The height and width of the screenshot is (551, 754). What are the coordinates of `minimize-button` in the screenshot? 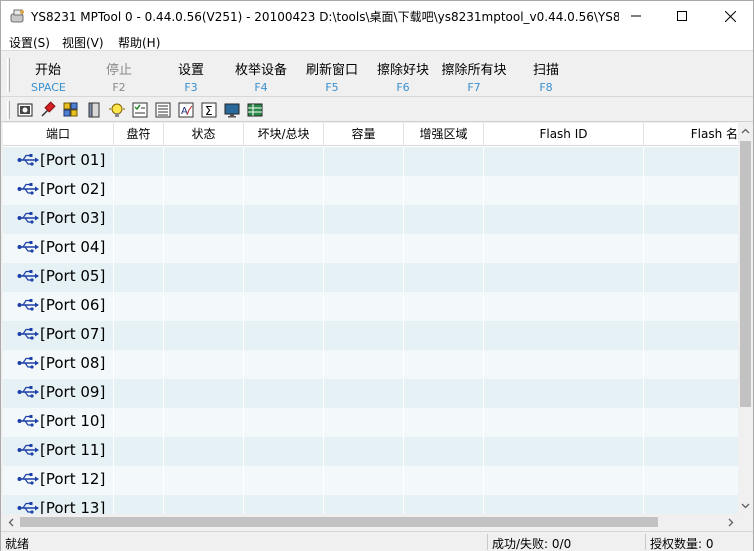 It's located at (636, 16).